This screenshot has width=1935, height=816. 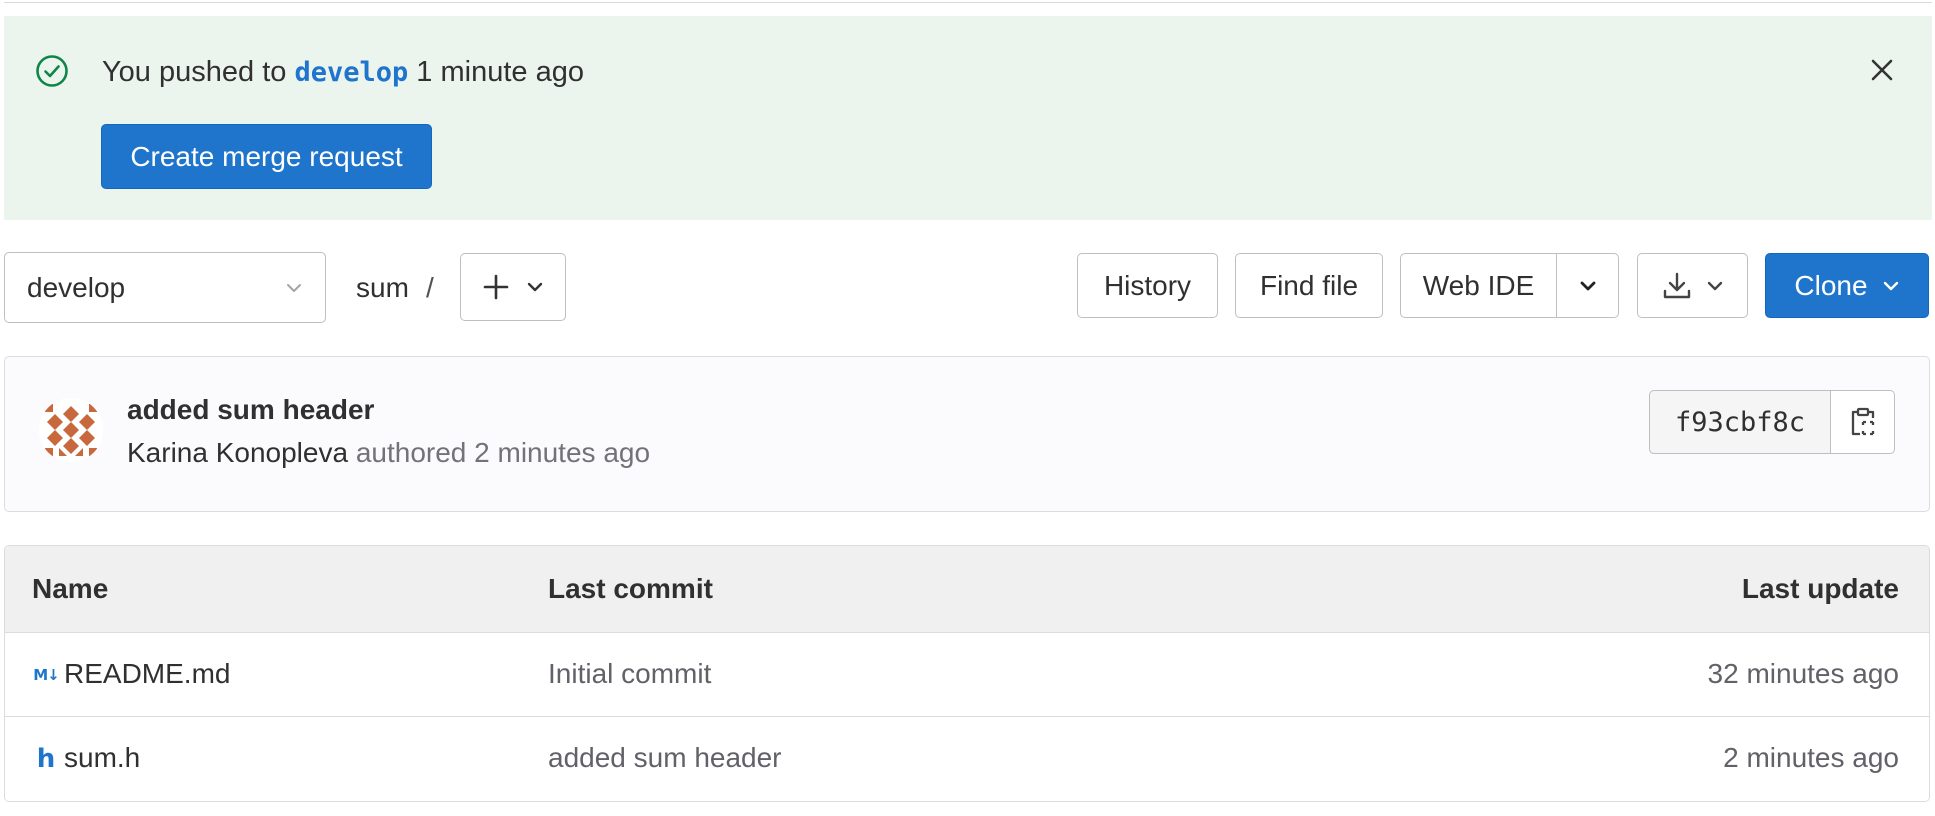 What do you see at coordinates (1803, 673) in the screenshot?
I see `file-last-update: 32 minutes ago` at bounding box center [1803, 673].